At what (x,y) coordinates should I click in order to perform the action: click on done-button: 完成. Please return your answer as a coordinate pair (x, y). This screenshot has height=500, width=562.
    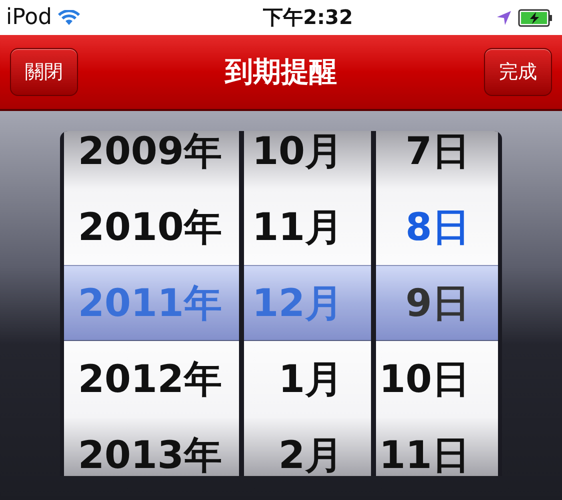
    Looking at the image, I should click on (518, 72).